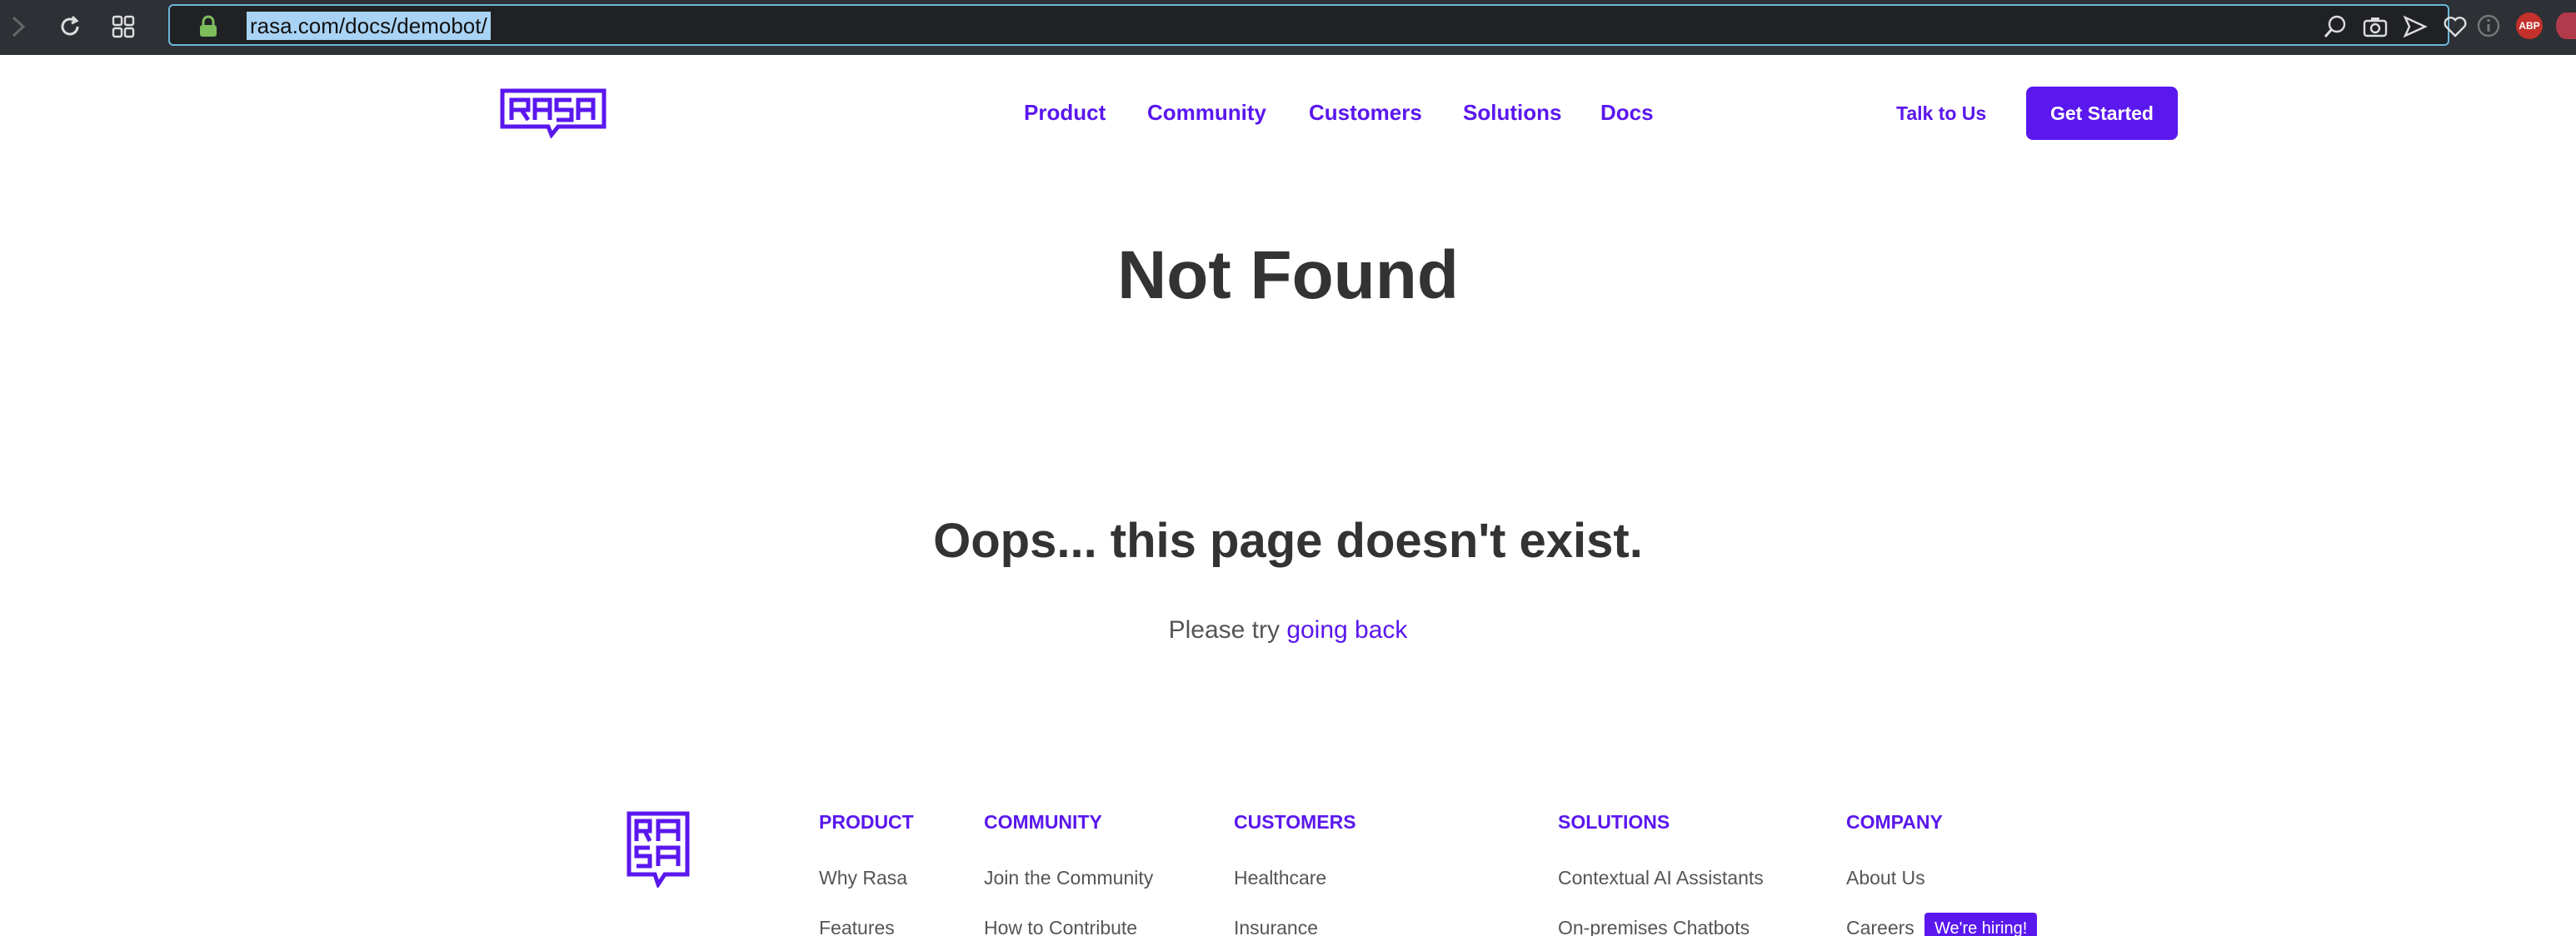 The width and height of the screenshot is (2576, 936). Describe the element at coordinates (1512, 113) in the screenshot. I see `nav-solutions: Solutions` at that location.